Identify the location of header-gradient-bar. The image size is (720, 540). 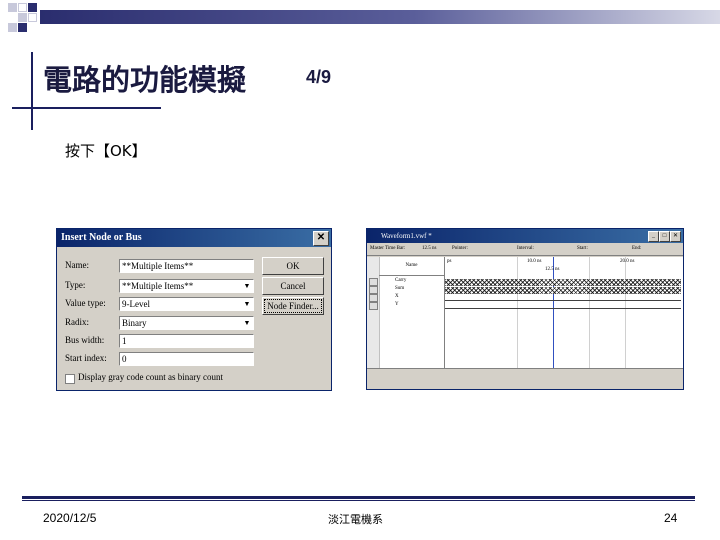
(380, 17).